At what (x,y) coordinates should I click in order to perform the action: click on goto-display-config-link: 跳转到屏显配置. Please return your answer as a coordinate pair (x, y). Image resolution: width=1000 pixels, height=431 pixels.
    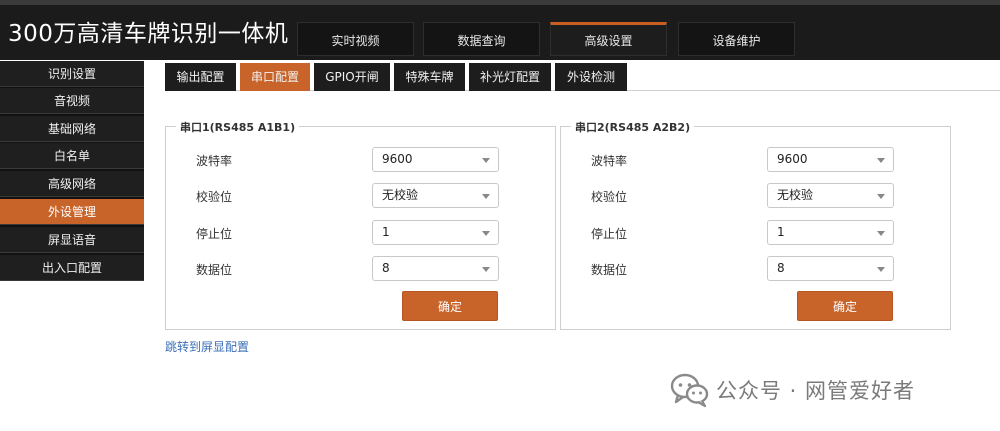
    Looking at the image, I should click on (207, 346).